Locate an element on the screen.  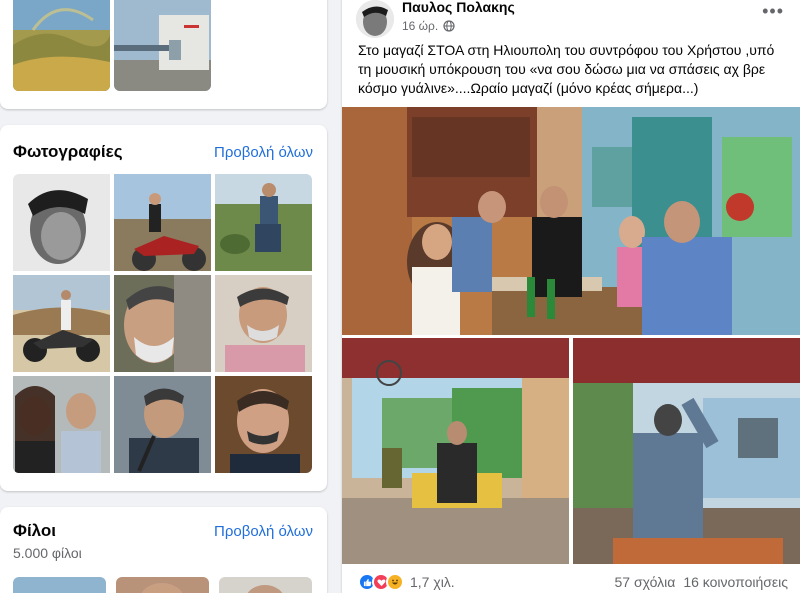
more-options-icon: ••• is located at coordinates (773, 11).